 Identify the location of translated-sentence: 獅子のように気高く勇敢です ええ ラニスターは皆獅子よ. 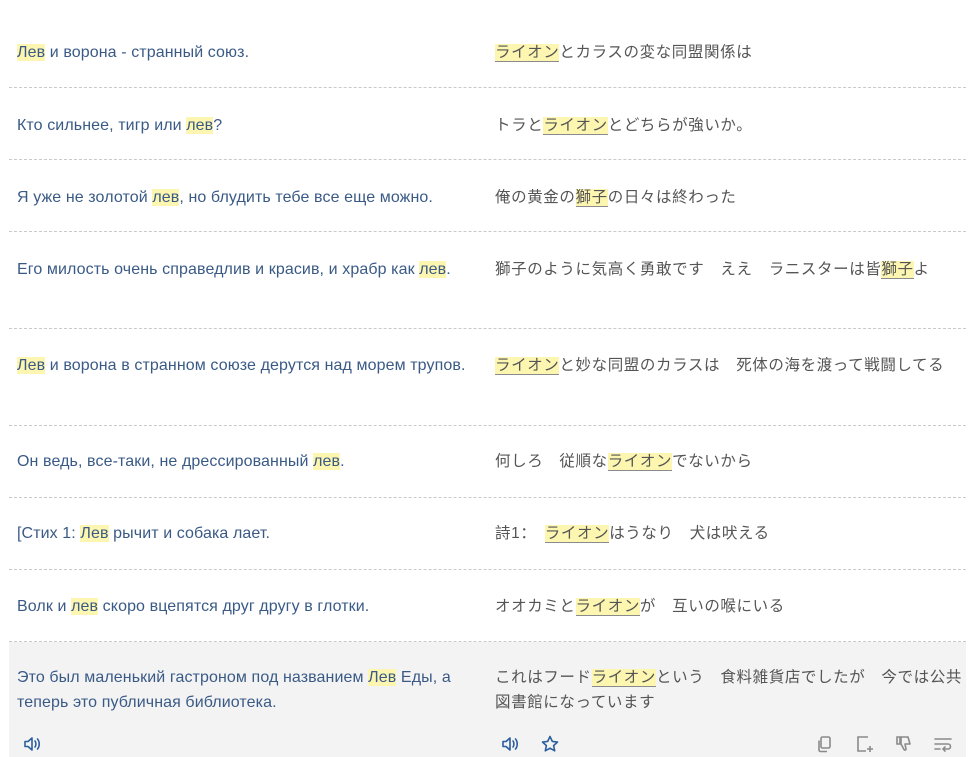
(729, 269).